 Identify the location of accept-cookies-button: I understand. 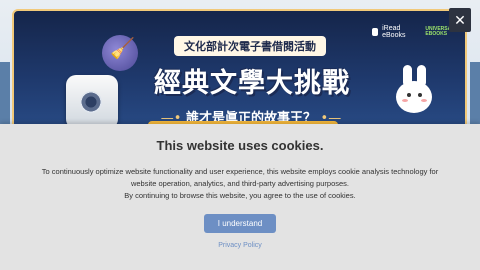
(240, 223).